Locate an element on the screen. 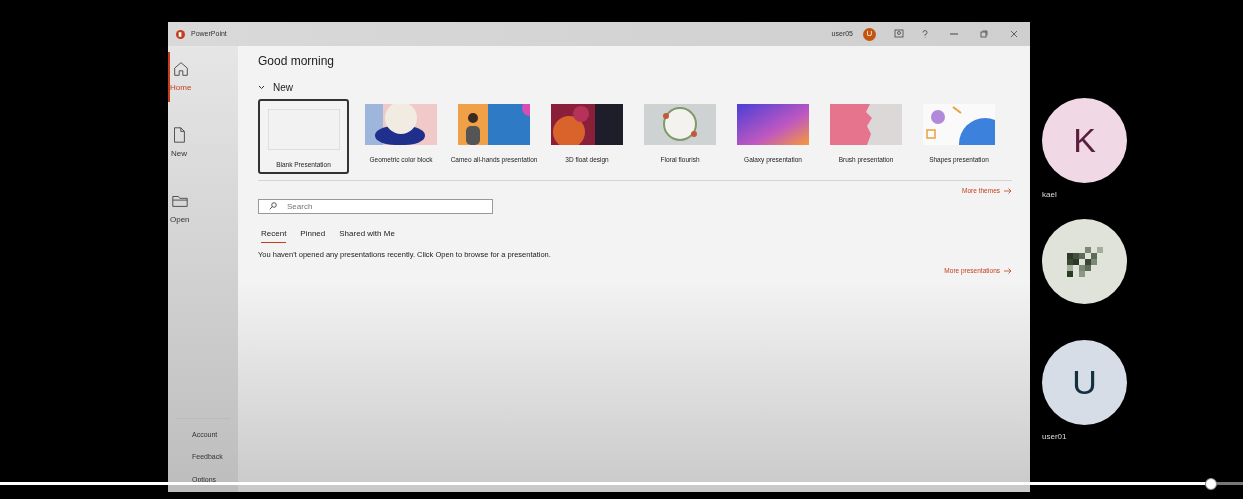 The width and height of the screenshot is (1243, 499). participant-avatar: K is located at coordinates (1084, 140).